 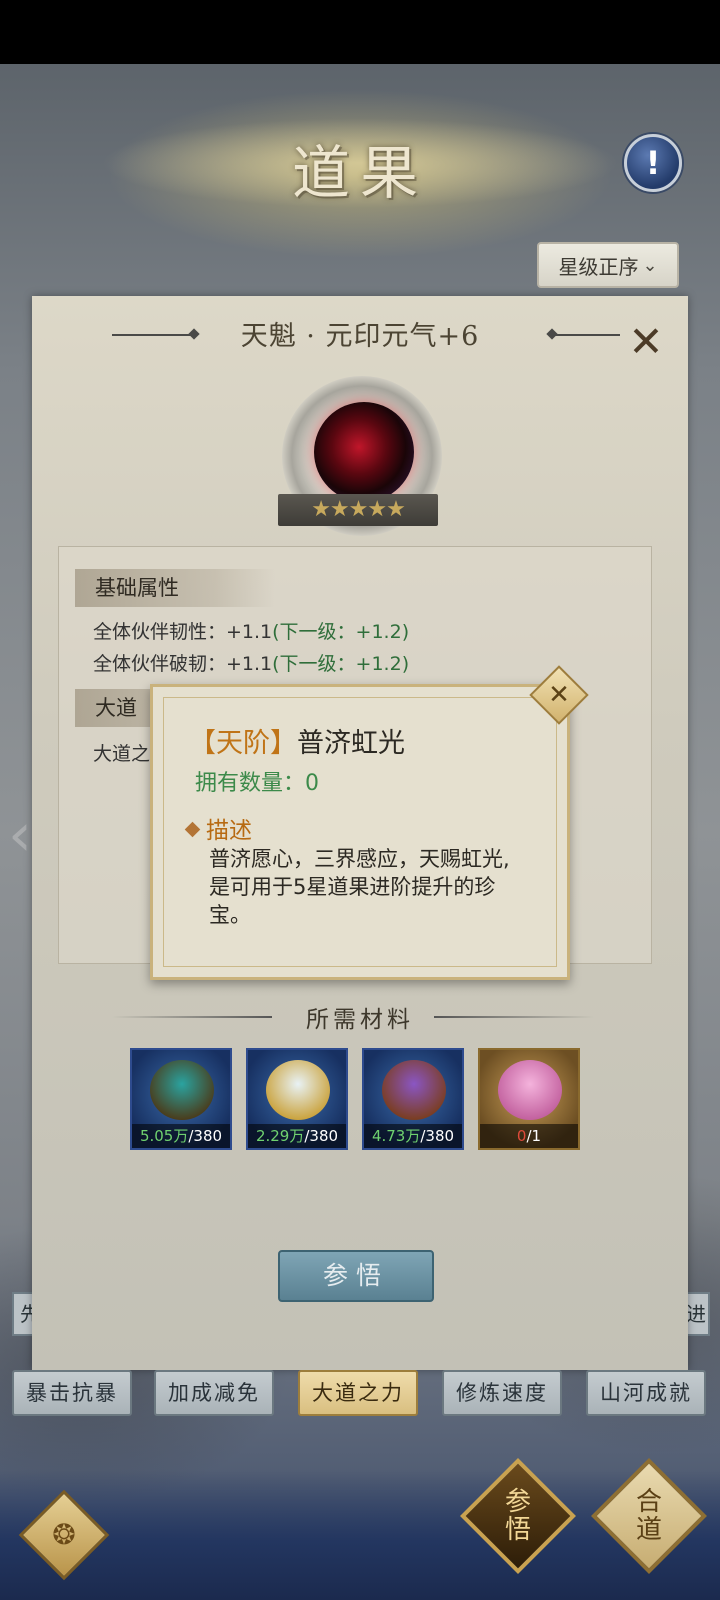 What do you see at coordinates (356, 1276) in the screenshot?
I see `enlighten-button: 参悟` at bounding box center [356, 1276].